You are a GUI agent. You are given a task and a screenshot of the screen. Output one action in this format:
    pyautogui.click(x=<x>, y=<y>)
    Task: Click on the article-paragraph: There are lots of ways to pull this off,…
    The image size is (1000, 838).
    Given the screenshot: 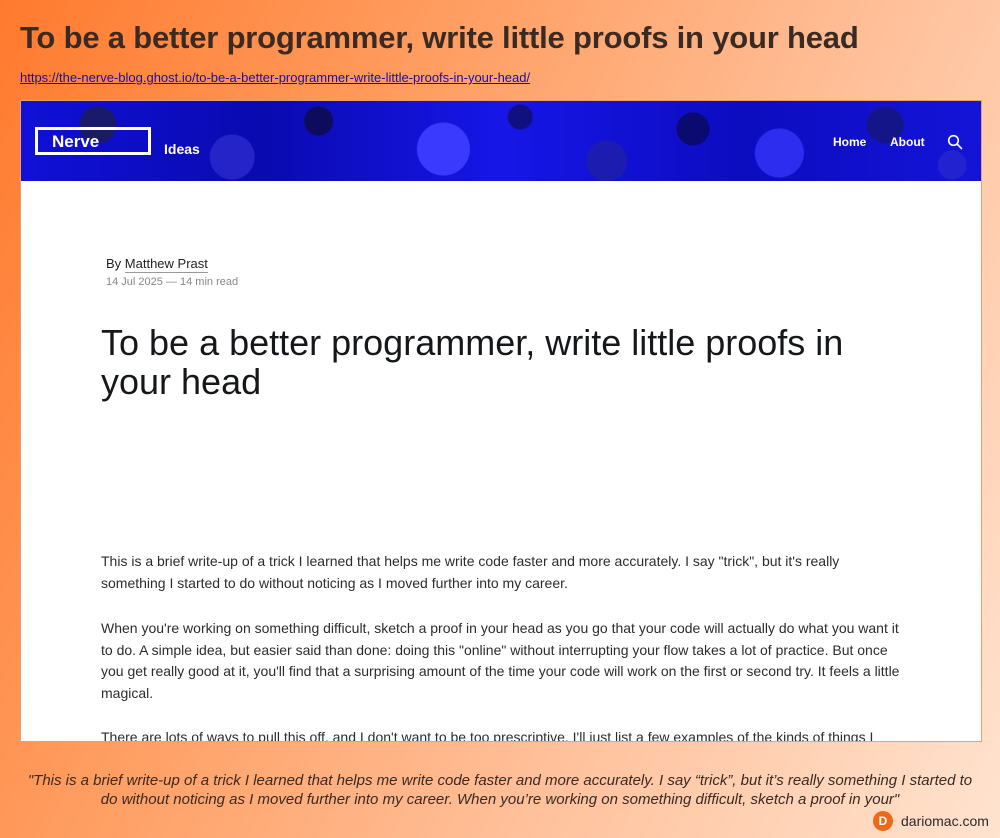 What is the action you would take?
    pyautogui.click(x=487, y=735)
    